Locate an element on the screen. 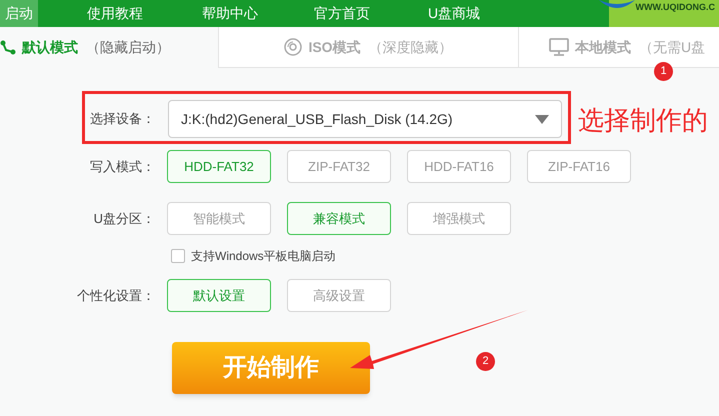 This screenshot has height=416, width=719. nav-tab: U盘商城 is located at coordinates (454, 13).